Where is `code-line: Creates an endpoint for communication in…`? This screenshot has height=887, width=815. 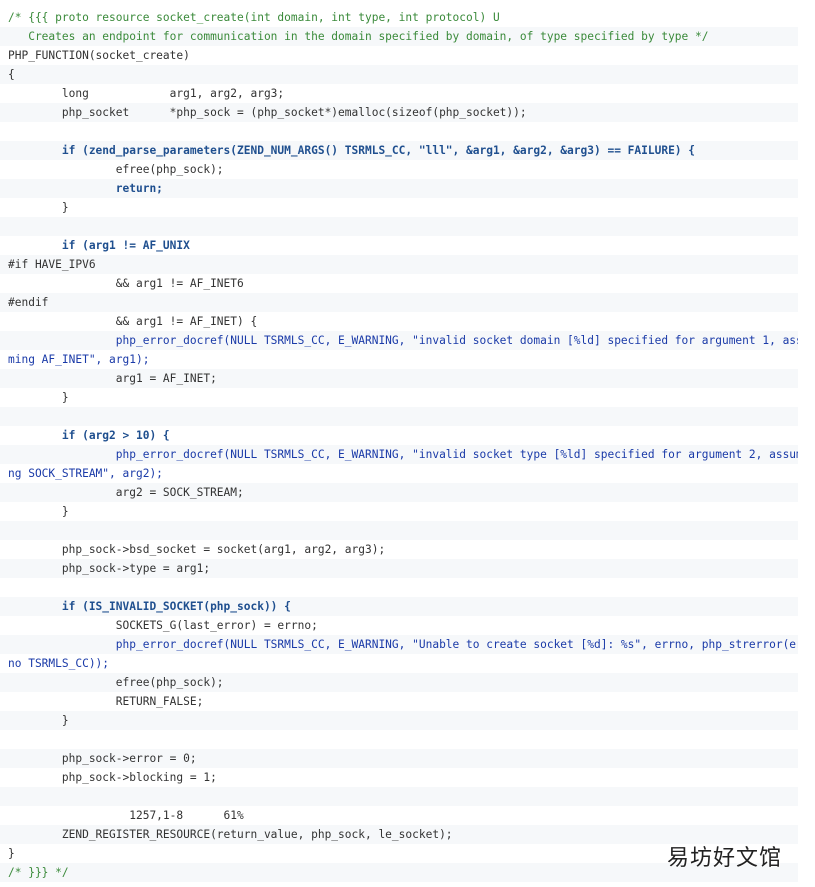
code-line: Creates an endpoint for communication in… is located at coordinates (399, 36).